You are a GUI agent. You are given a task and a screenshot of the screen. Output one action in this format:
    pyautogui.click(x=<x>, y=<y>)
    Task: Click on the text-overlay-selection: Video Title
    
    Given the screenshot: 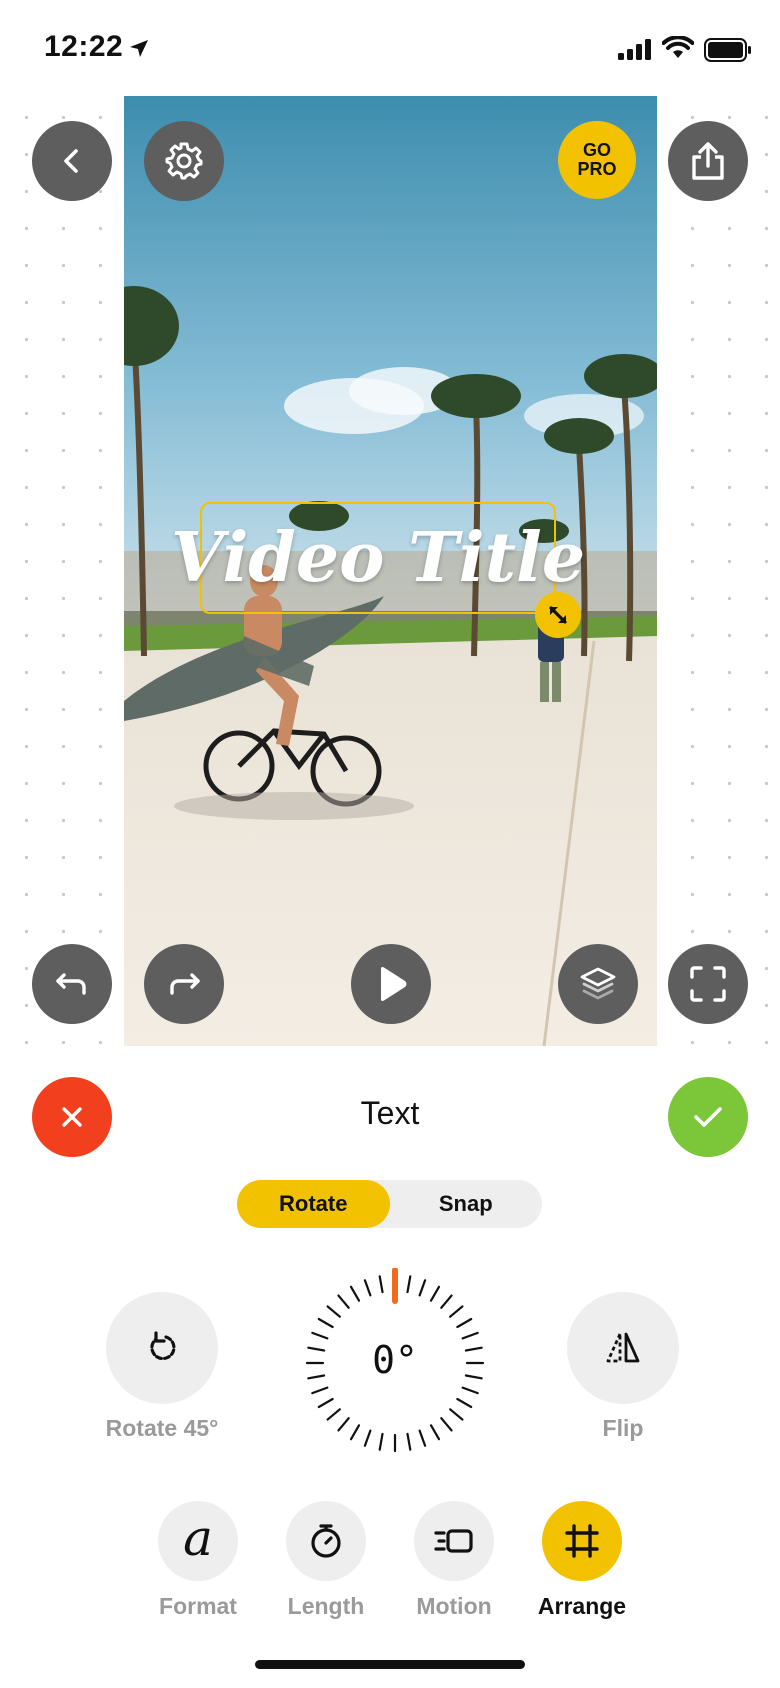 What is the action you would take?
    pyautogui.click(x=378, y=558)
    